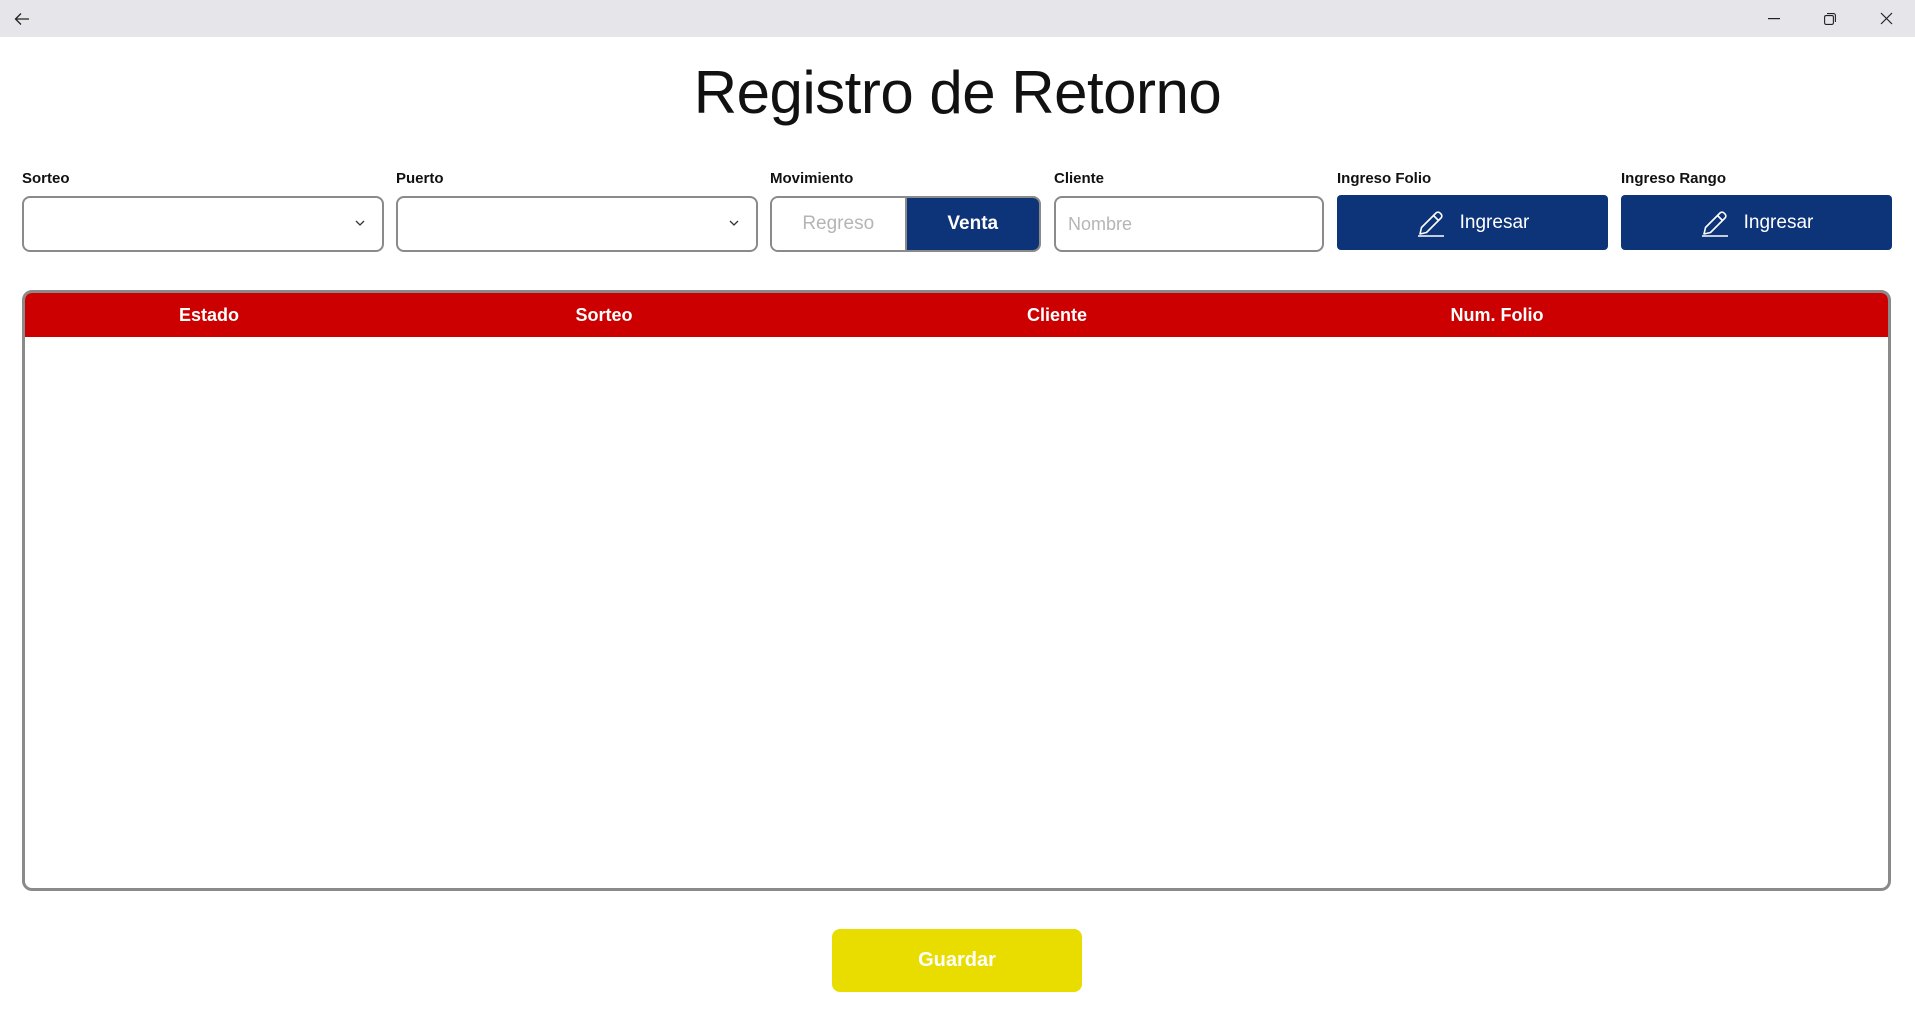 The image size is (1915, 1012). I want to click on puerto-select, so click(577, 224).